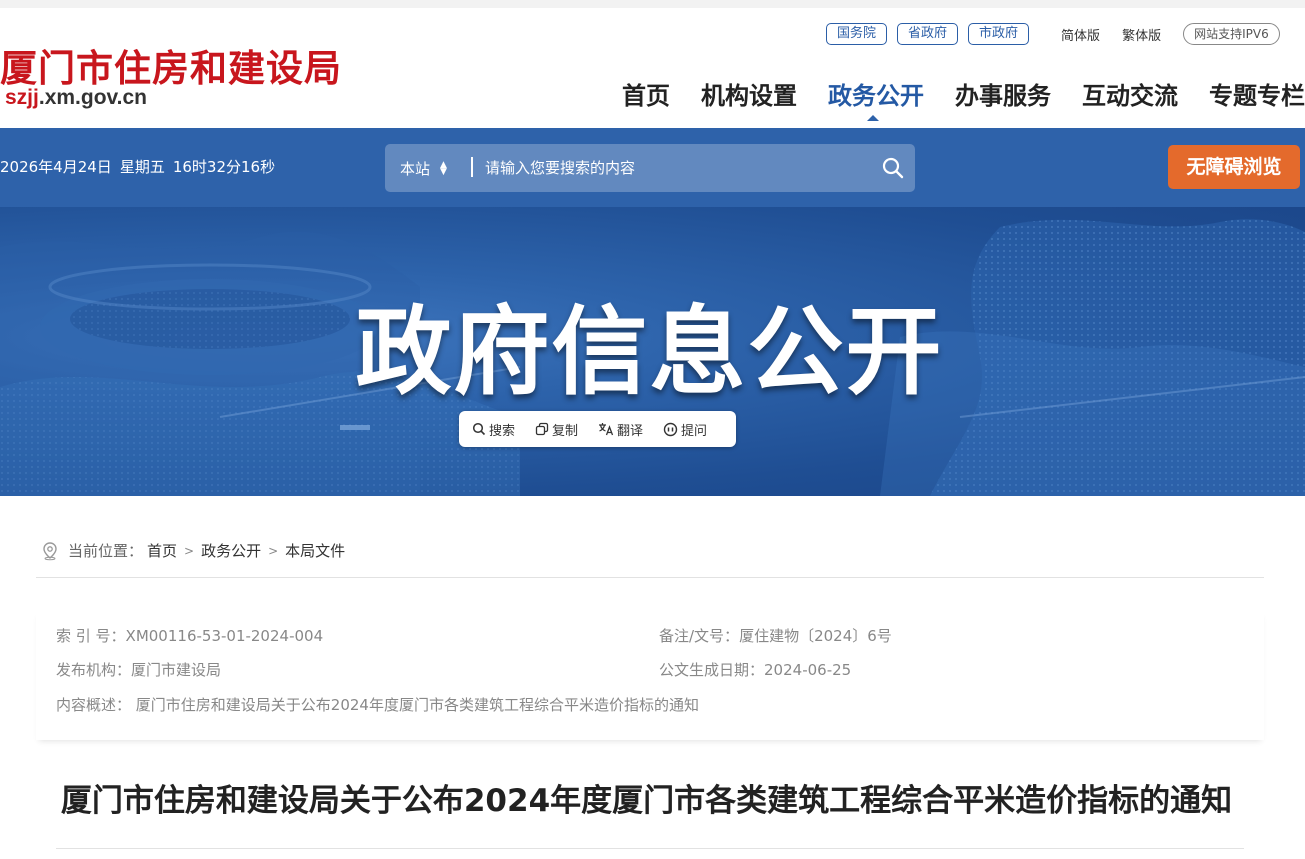 The image size is (1305, 859). I want to click on current-weekday: 星期五, so click(142, 167).